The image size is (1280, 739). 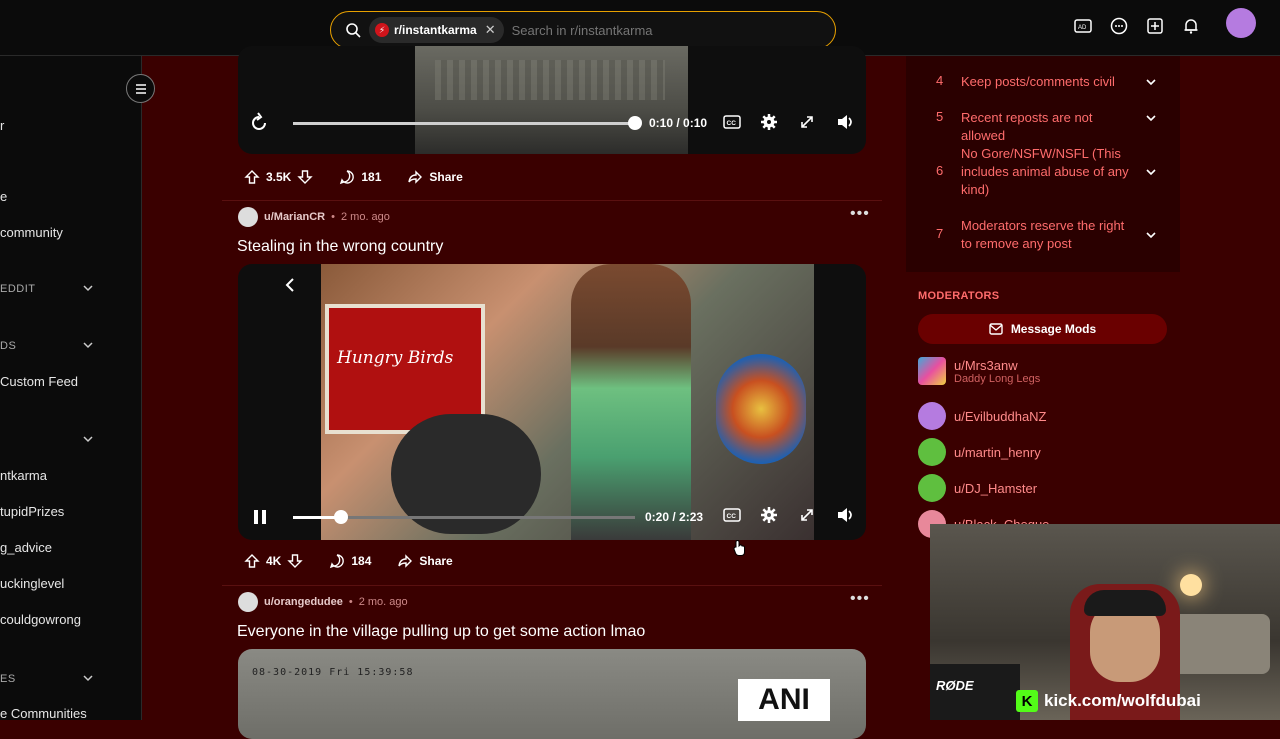 I want to click on divider, so click(x=552, y=200).